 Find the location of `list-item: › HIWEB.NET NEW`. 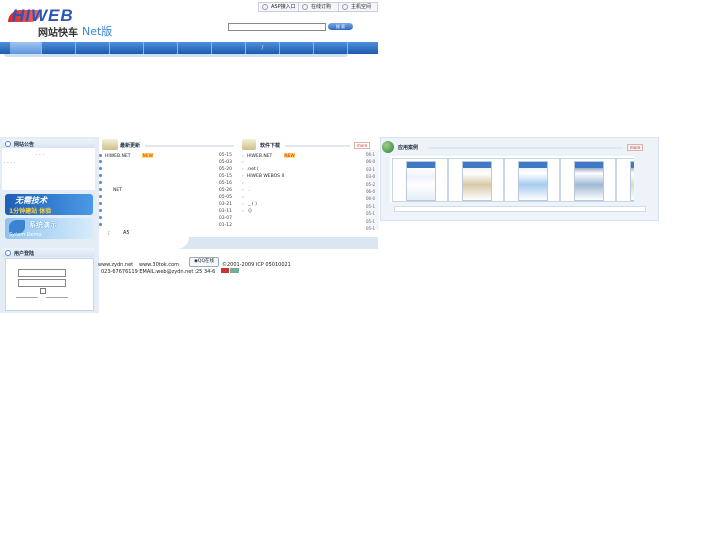

list-item: › HIWEB.NET NEW is located at coordinates (304, 155).